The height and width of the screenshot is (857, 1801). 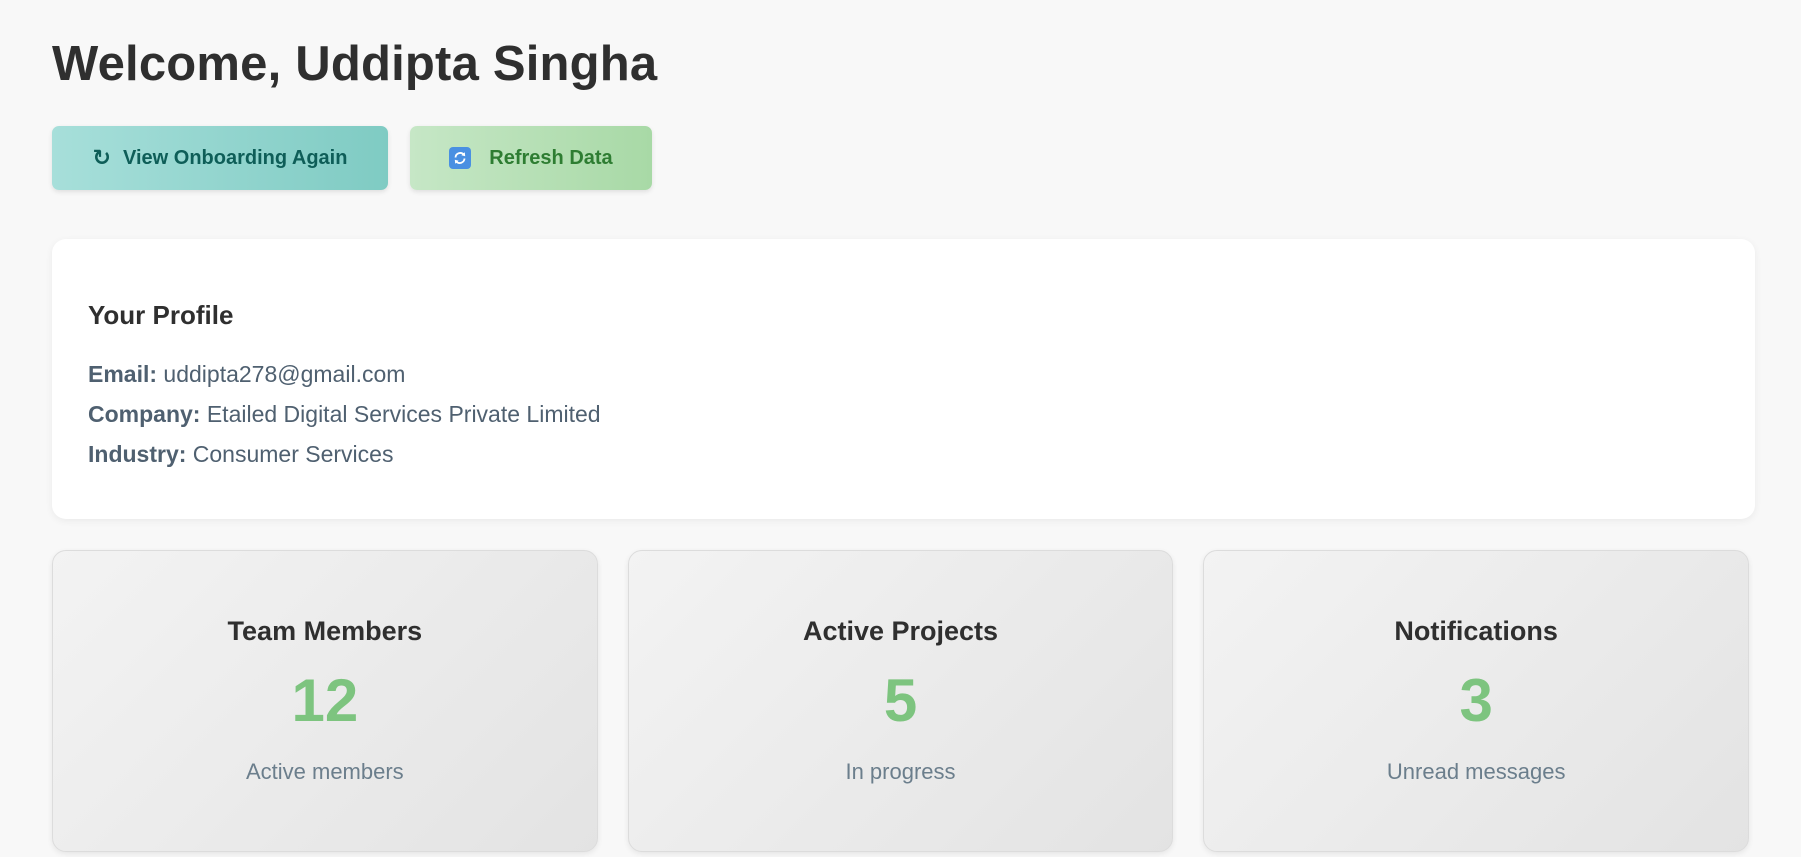 I want to click on refresh-data-button: Refresh Data, so click(x=531, y=158).